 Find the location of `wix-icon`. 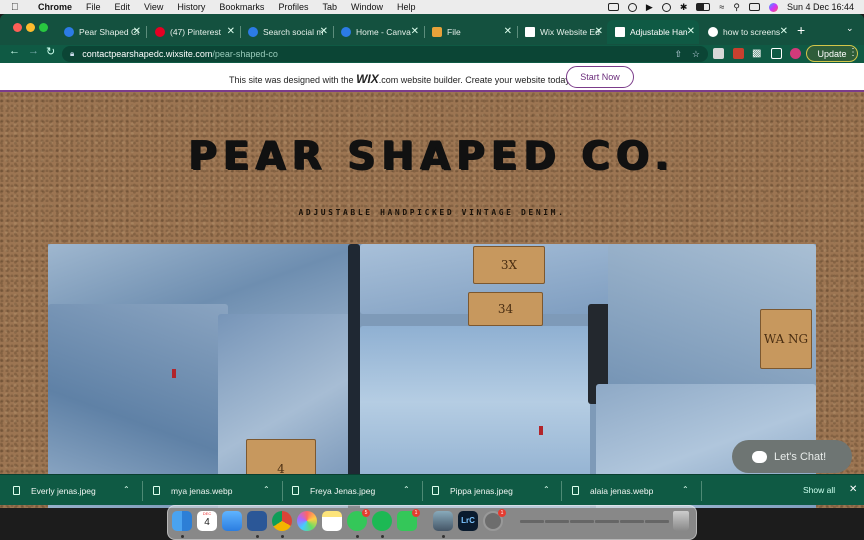

wix-icon is located at coordinates (530, 32).